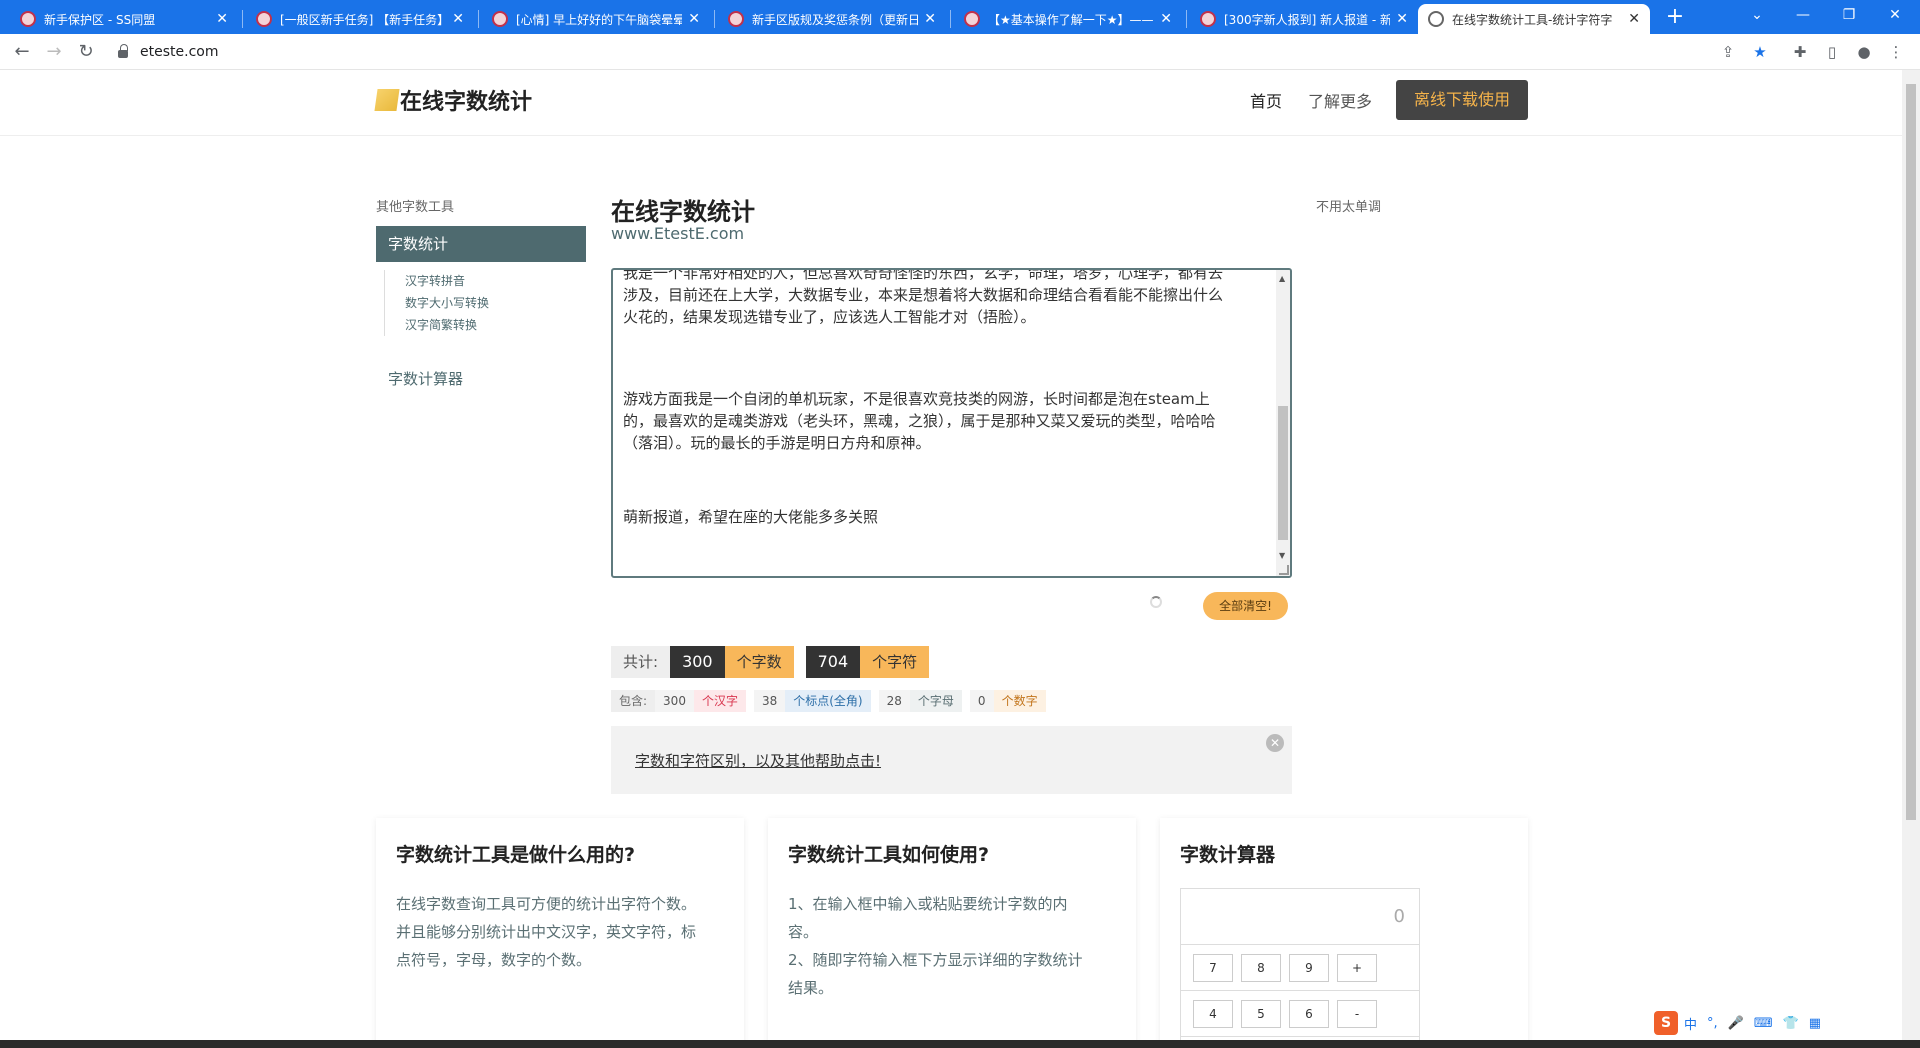 Image resolution: width=1920 pixels, height=1048 pixels. Describe the element at coordinates (928, 52) in the screenshot. I see `address-bar: eteste.com` at that location.